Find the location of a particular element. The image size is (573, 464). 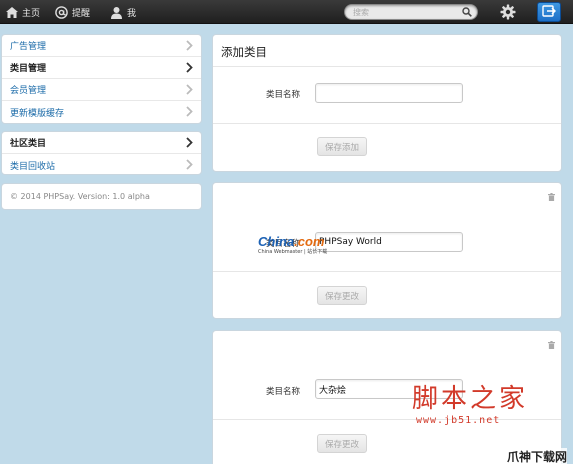

nav-mentions: 提醒 is located at coordinates (72, 12).